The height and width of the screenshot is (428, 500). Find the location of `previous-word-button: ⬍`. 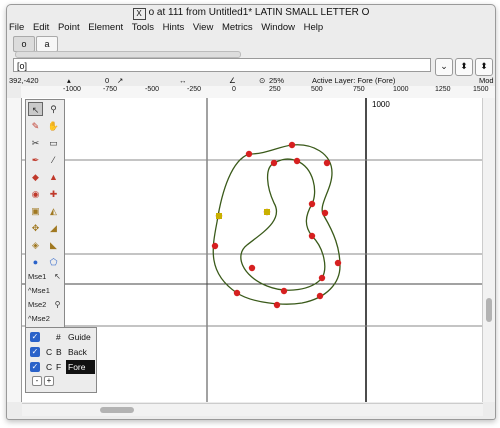

previous-word-button: ⬍ is located at coordinates (464, 67).